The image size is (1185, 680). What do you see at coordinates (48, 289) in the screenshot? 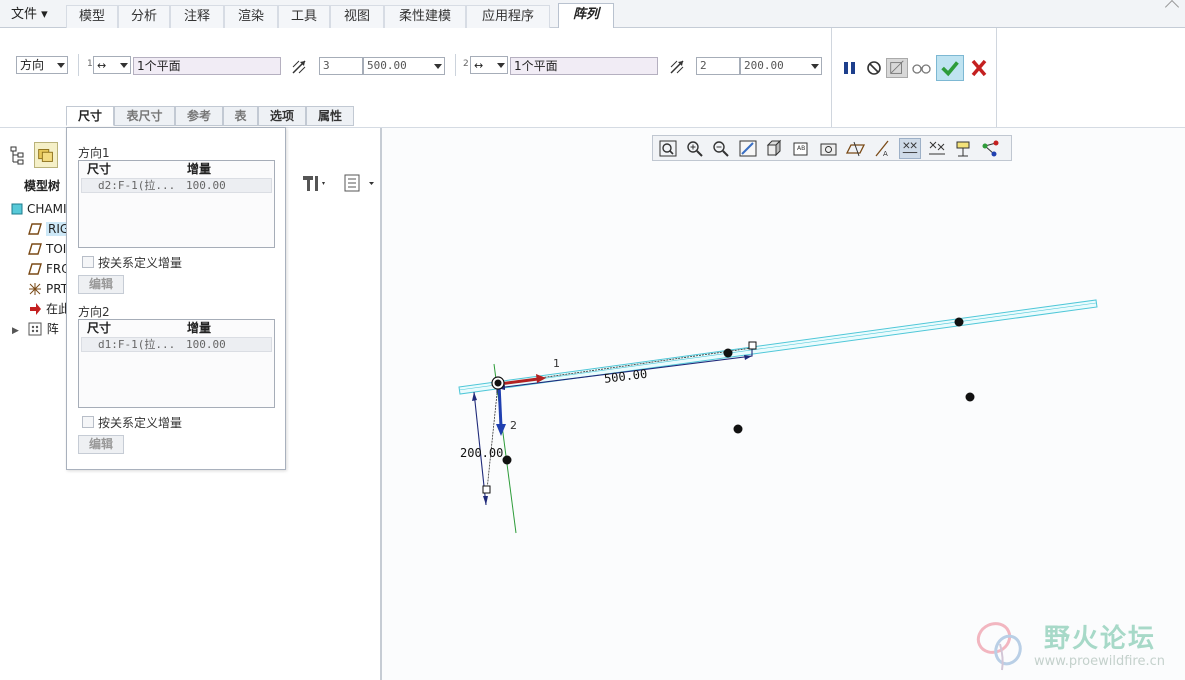
I see `tree-item-coordinate-system: PRT` at bounding box center [48, 289].